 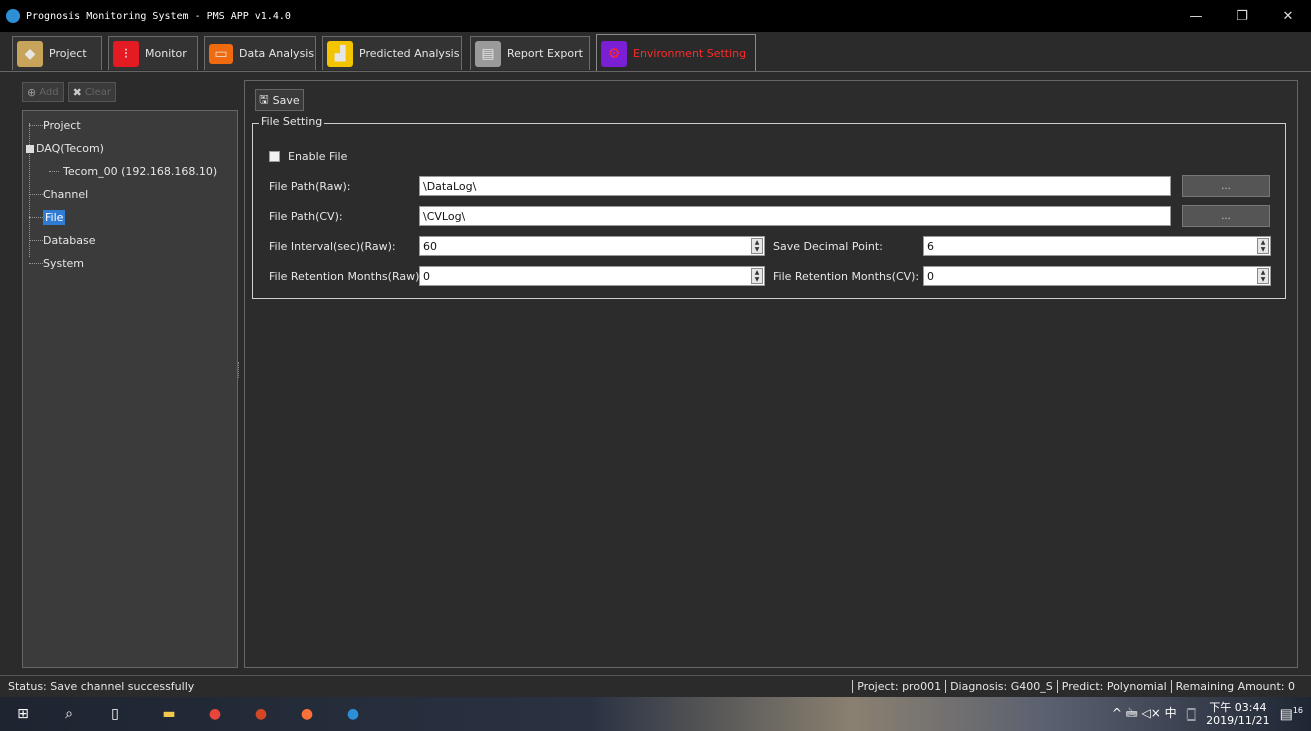 I want to click on tab-label: Monitor, so click(x=166, y=53).